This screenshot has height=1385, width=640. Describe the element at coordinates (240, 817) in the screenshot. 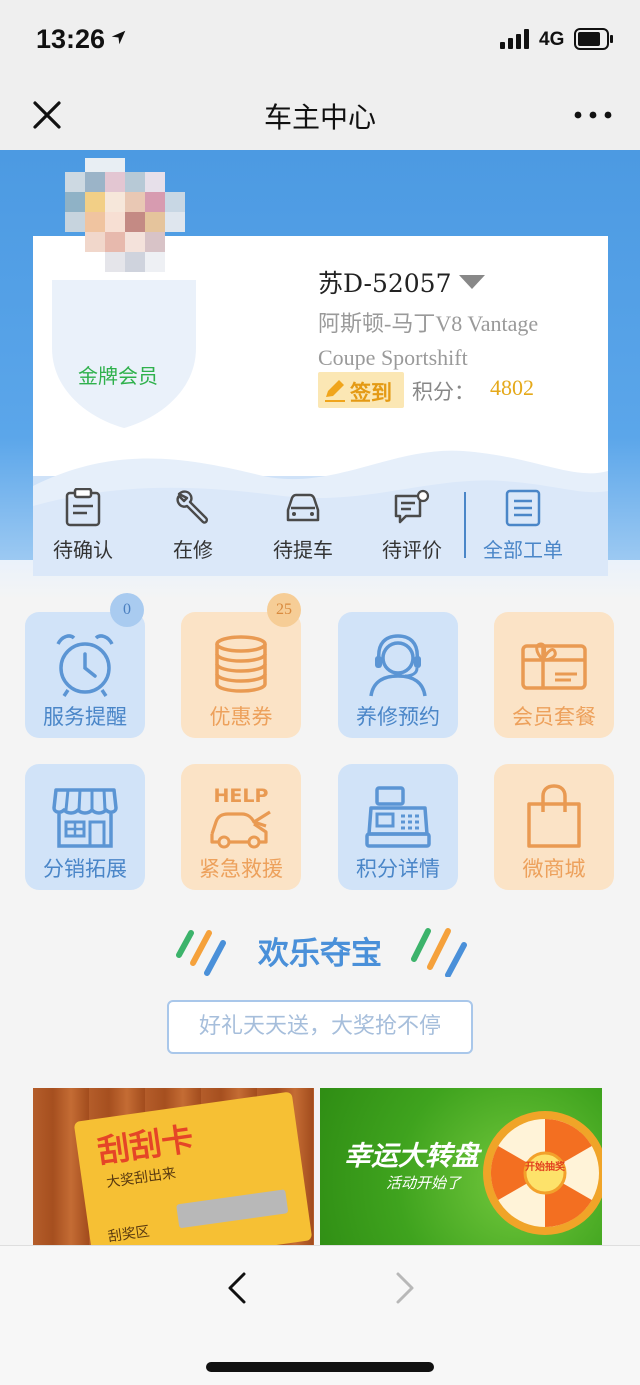

I see `help-car-icon: HELP` at that location.